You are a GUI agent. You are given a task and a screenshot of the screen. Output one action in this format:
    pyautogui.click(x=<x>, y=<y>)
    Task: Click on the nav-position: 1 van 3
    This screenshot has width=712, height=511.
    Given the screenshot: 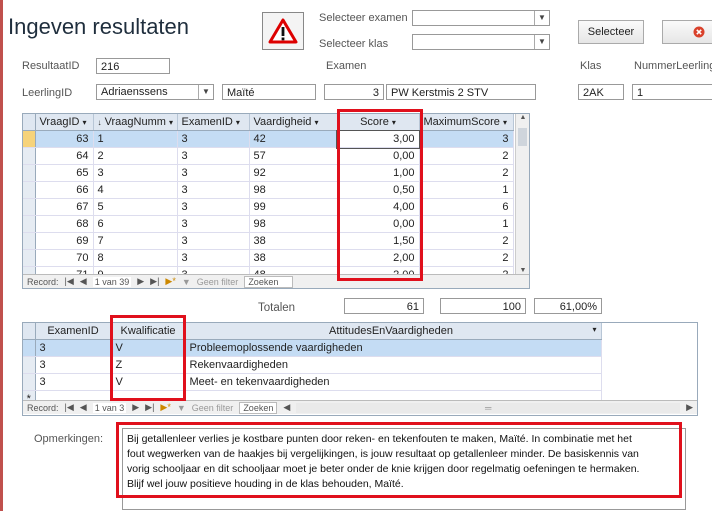 What is the action you would take?
    pyautogui.click(x=109, y=407)
    